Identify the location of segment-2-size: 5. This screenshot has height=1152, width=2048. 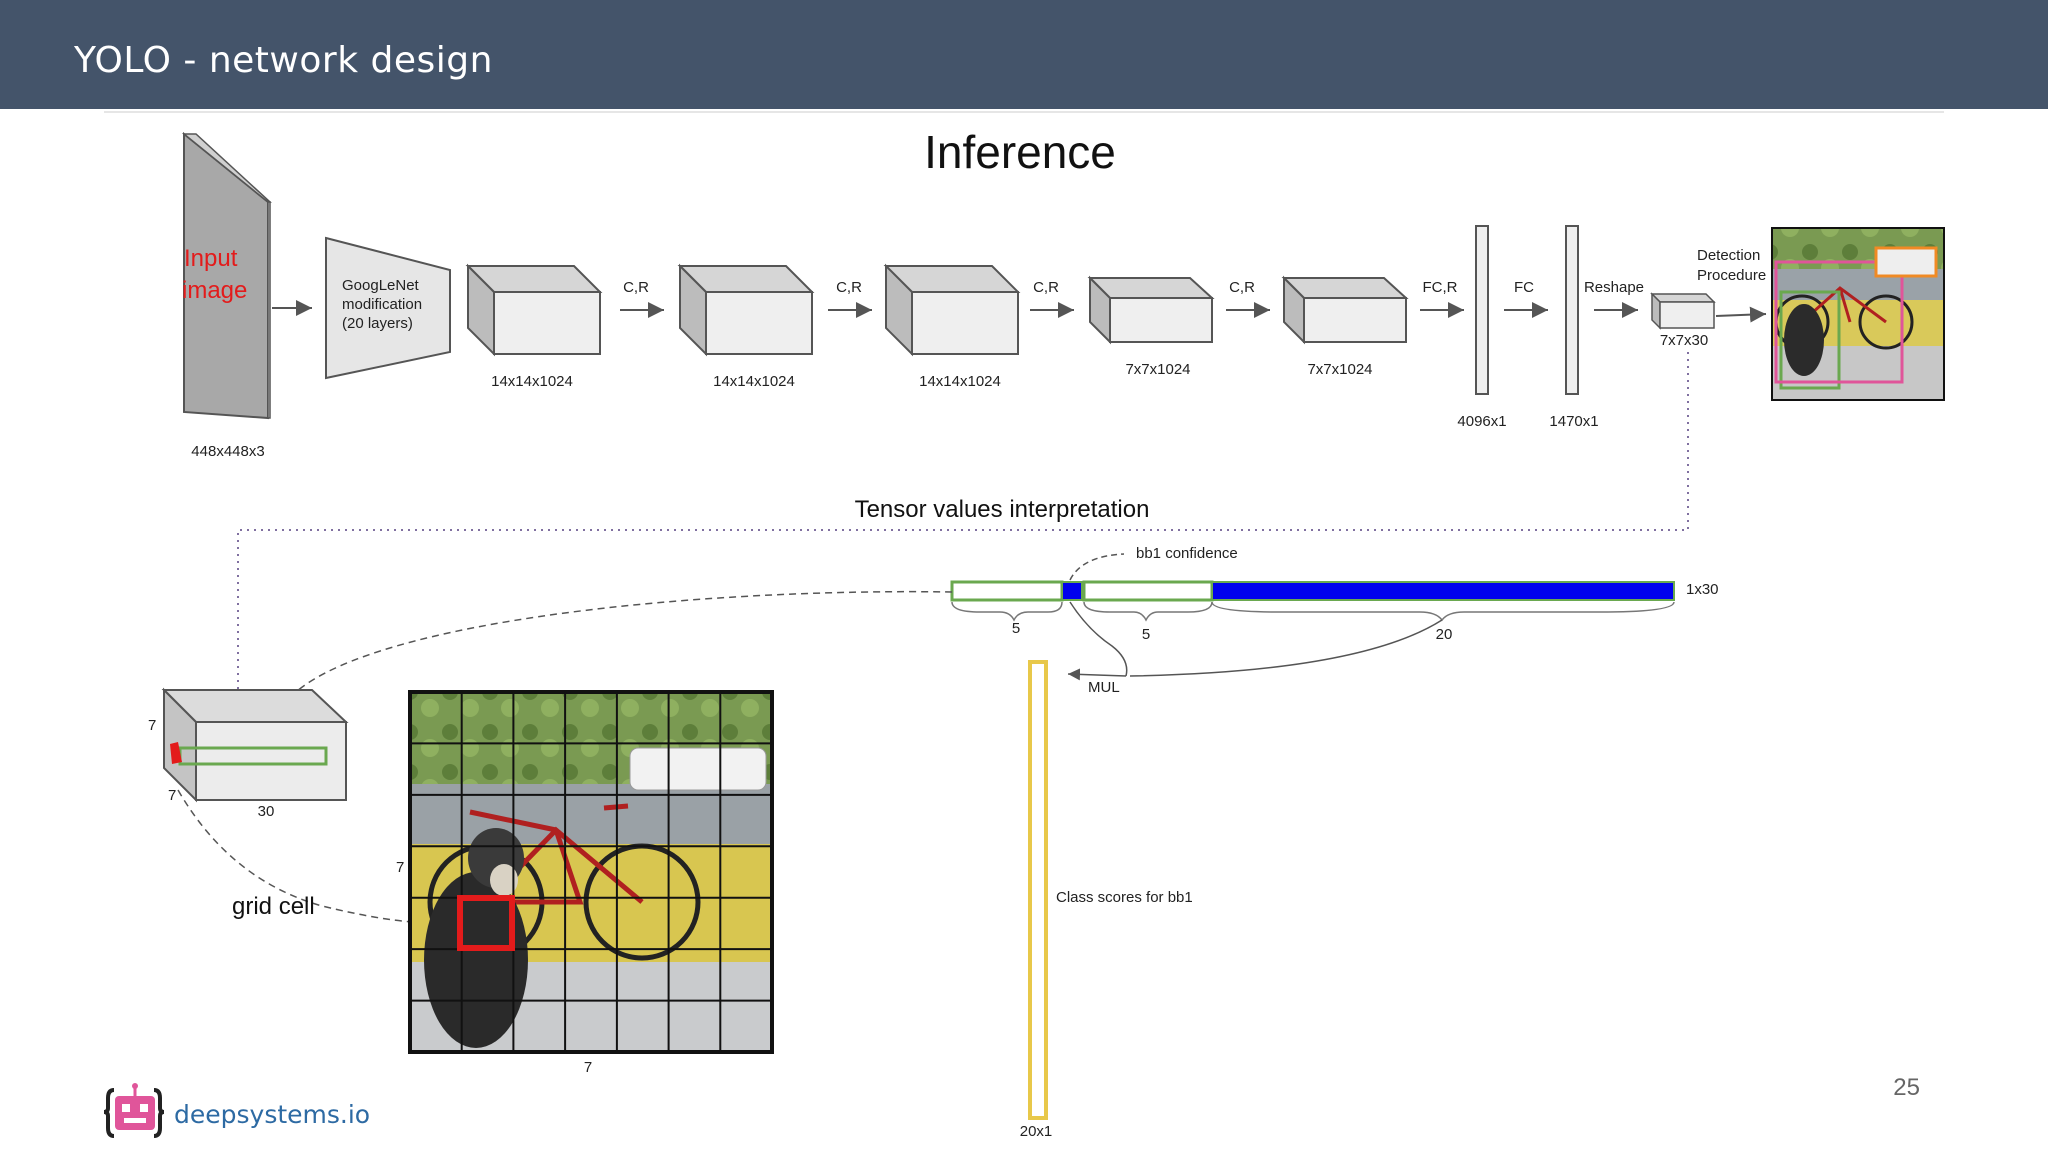
(1146, 634).